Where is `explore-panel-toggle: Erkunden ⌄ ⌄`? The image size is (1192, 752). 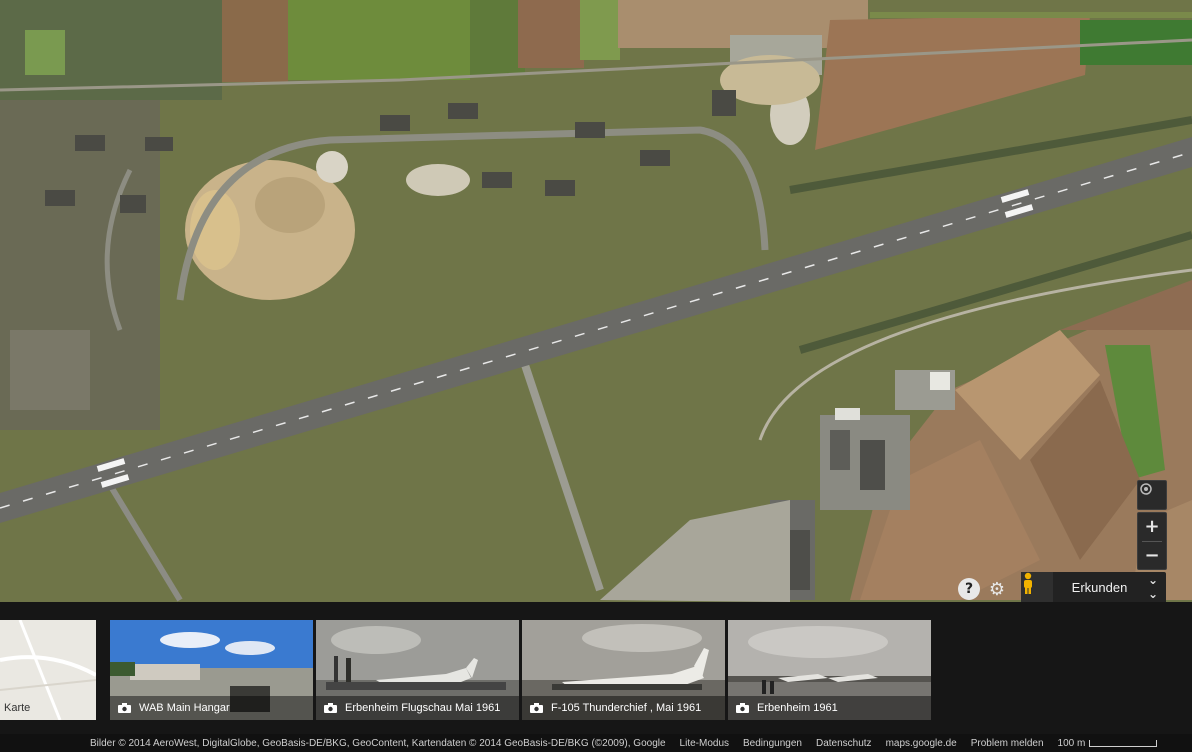 explore-panel-toggle: Erkunden ⌄ ⌄ is located at coordinates (1093, 587).